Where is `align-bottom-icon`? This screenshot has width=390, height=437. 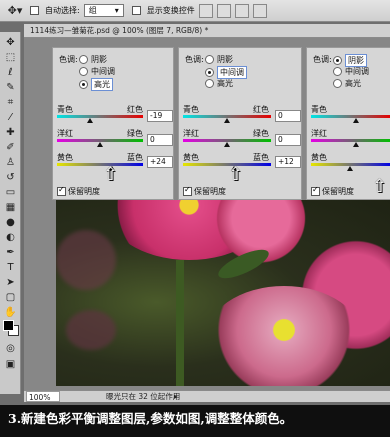
align-bottom-icon is located at coordinates (241, 10).